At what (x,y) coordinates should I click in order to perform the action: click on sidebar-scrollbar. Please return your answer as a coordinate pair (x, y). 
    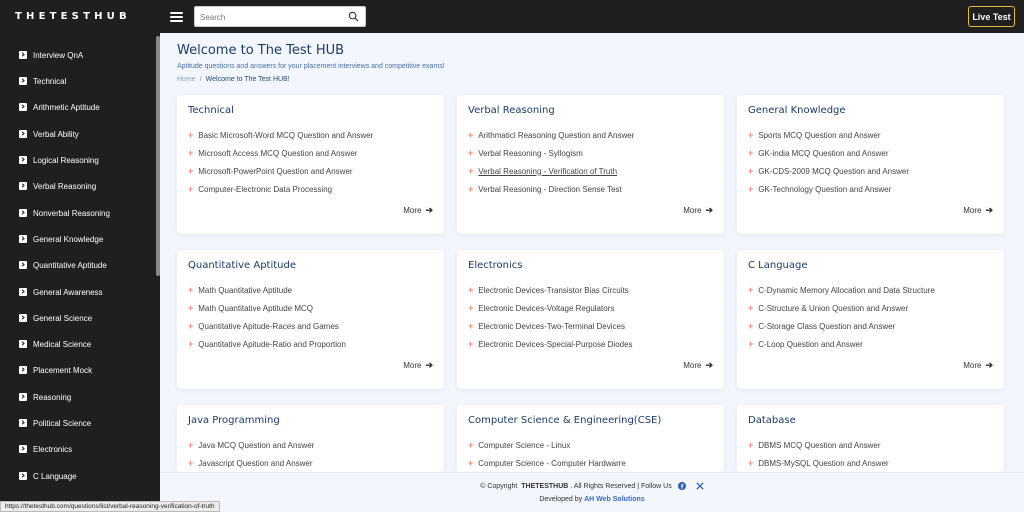
    Looking at the image, I should click on (158, 156).